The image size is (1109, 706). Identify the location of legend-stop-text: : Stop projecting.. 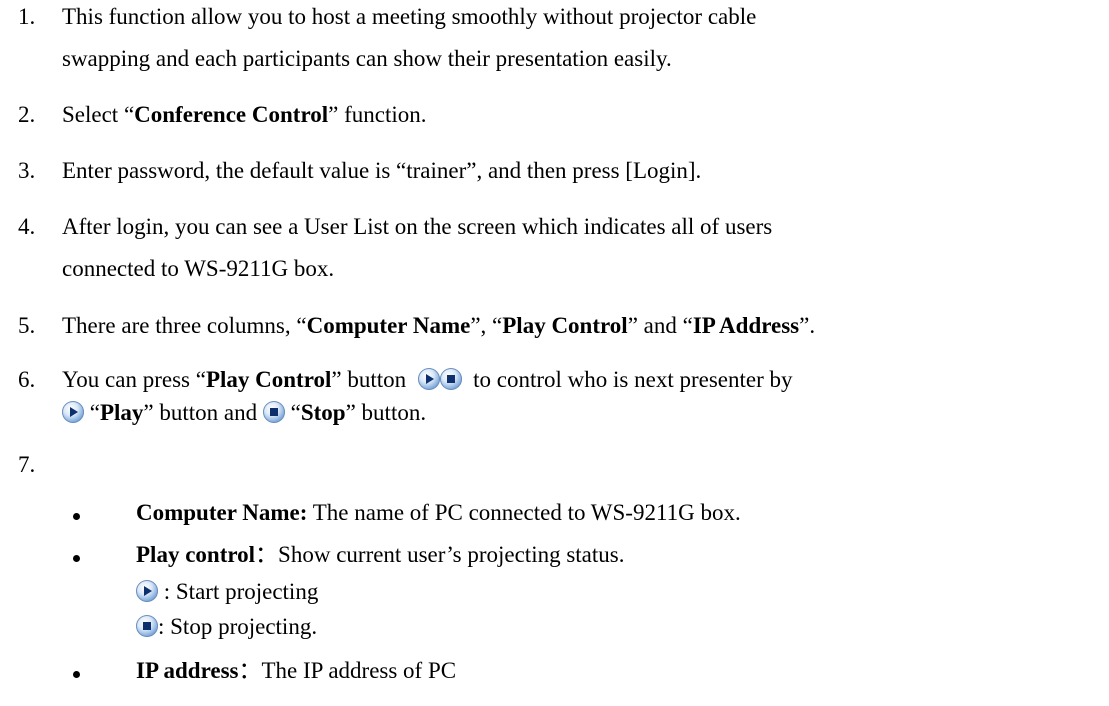
(238, 626).